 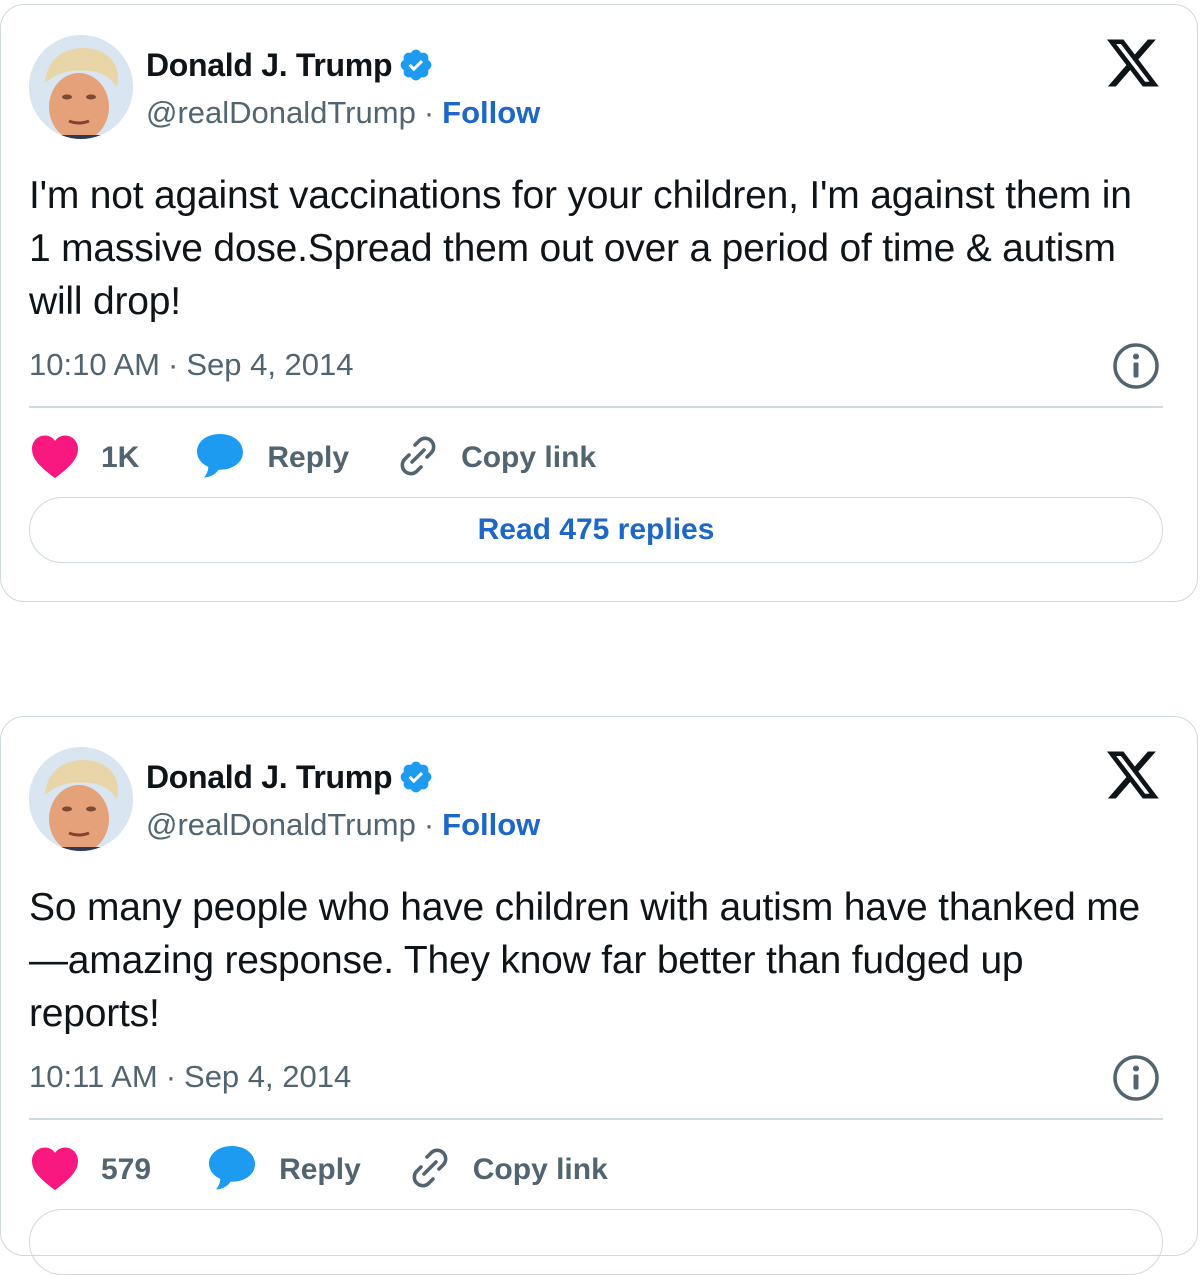 I want to click on read-replies-button: Read 475 replies, so click(x=596, y=530).